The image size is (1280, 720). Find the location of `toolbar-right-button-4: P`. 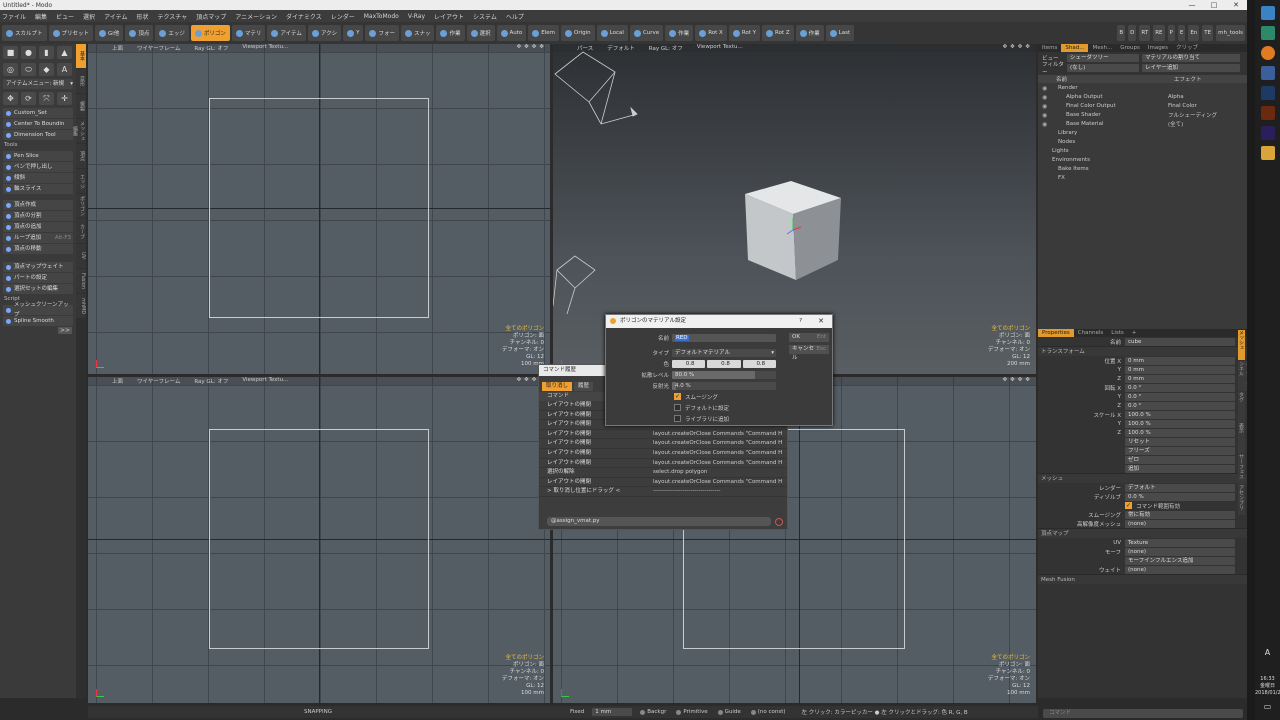

toolbar-right-button-4: P is located at coordinates (1171, 33).